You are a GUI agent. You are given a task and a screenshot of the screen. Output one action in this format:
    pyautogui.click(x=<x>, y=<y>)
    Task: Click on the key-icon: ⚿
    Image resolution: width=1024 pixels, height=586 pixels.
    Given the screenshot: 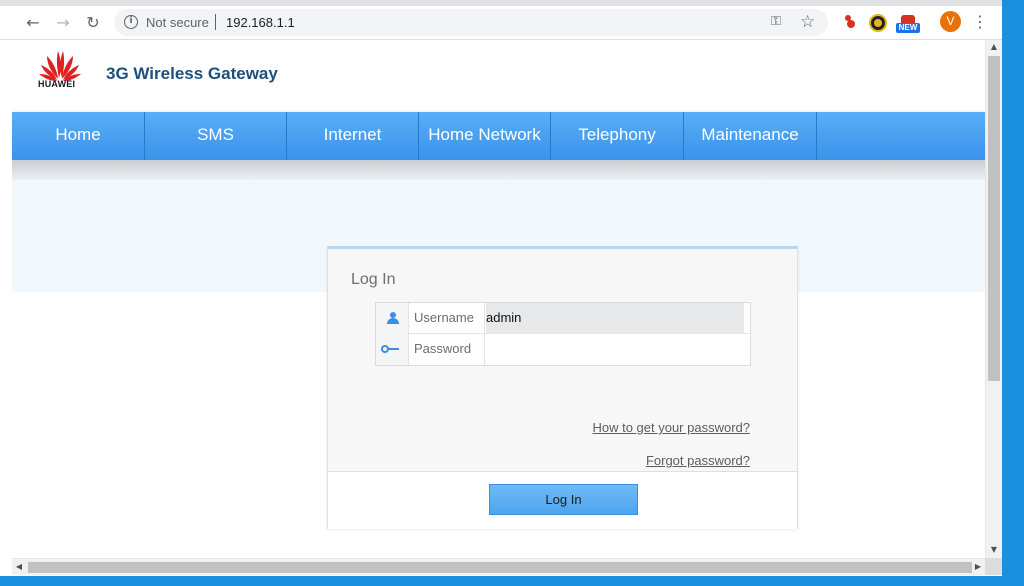 What is the action you would take?
    pyautogui.click(x=776, y=21)
    